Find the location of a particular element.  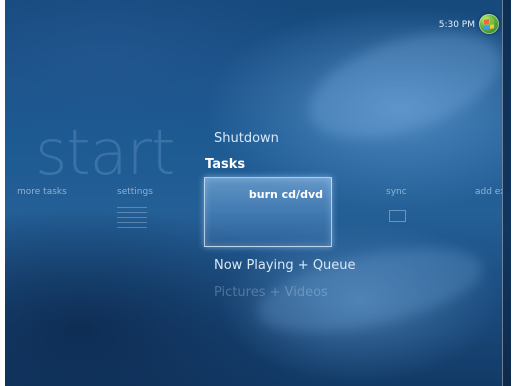

start-watermark: start is located at coordinates (105, 152).